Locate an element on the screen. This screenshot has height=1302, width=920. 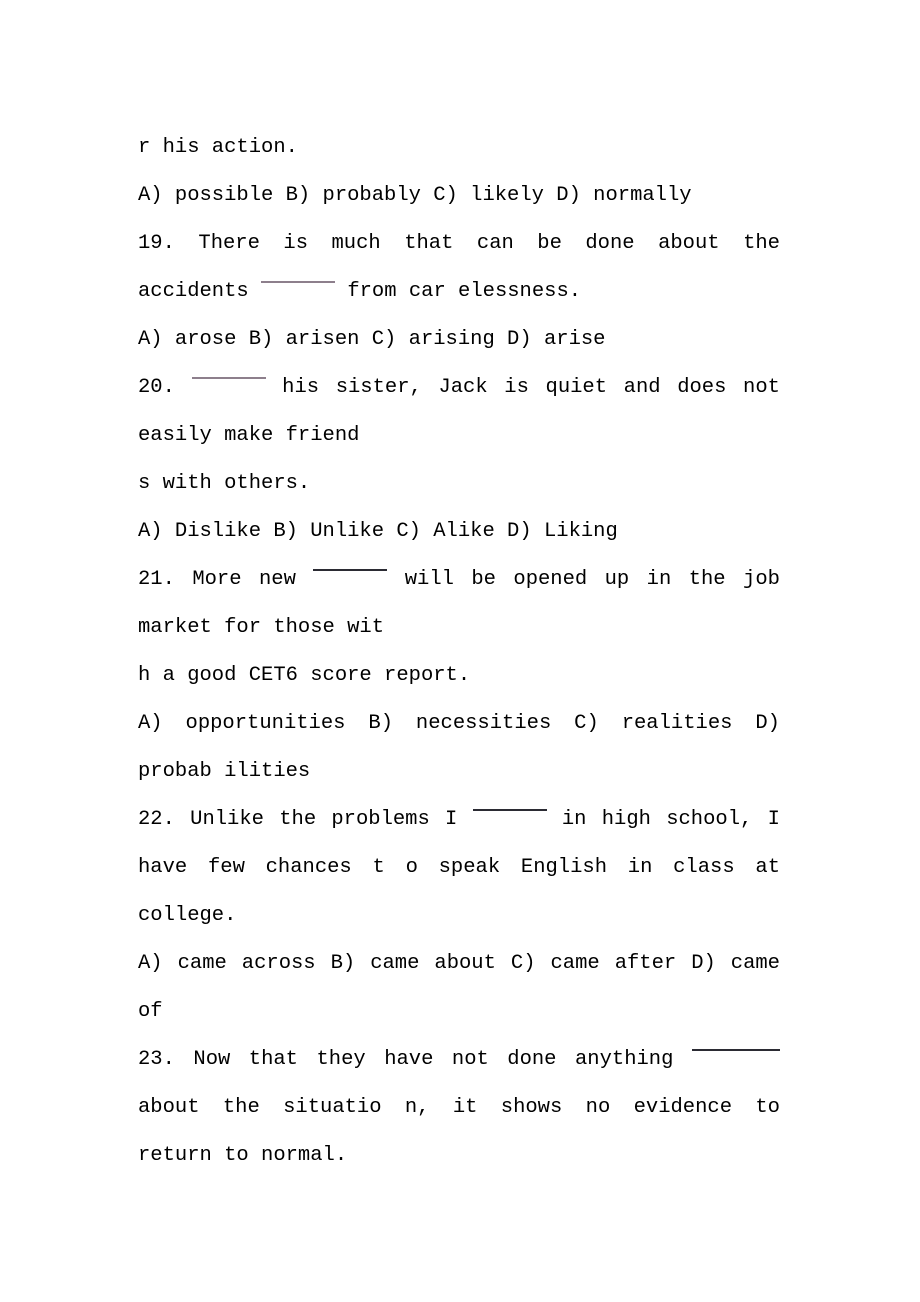
line-text: probab ilities is located at coordinates (224, 771).